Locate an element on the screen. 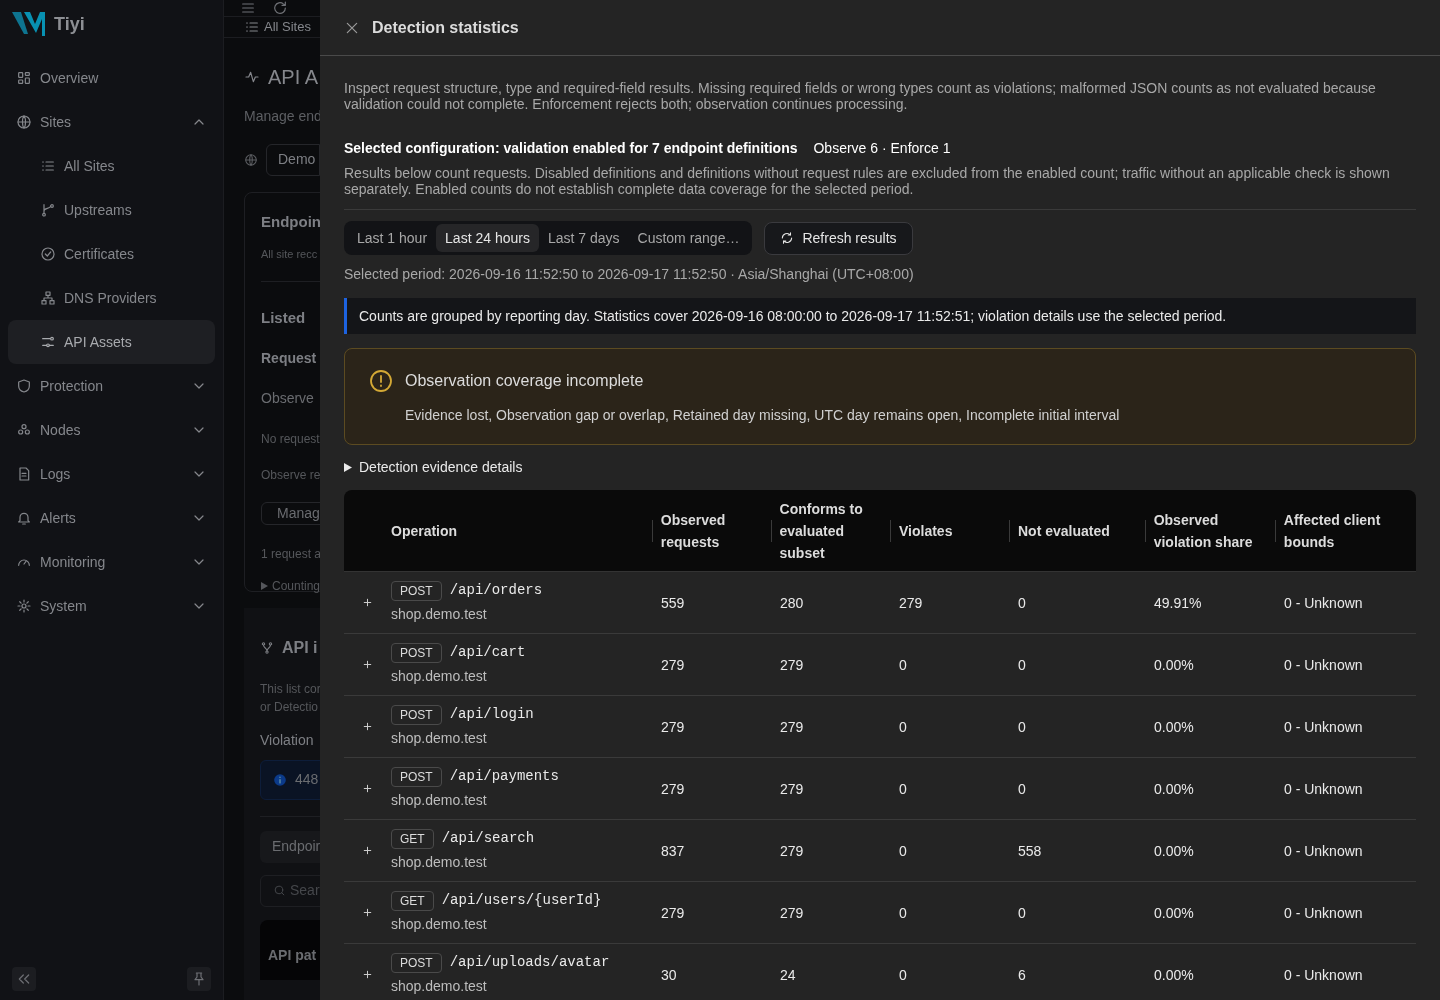 The height and width of the screenshot is (1000, 1440). nav-item: Monitoring is located at coordinates (111, 562).